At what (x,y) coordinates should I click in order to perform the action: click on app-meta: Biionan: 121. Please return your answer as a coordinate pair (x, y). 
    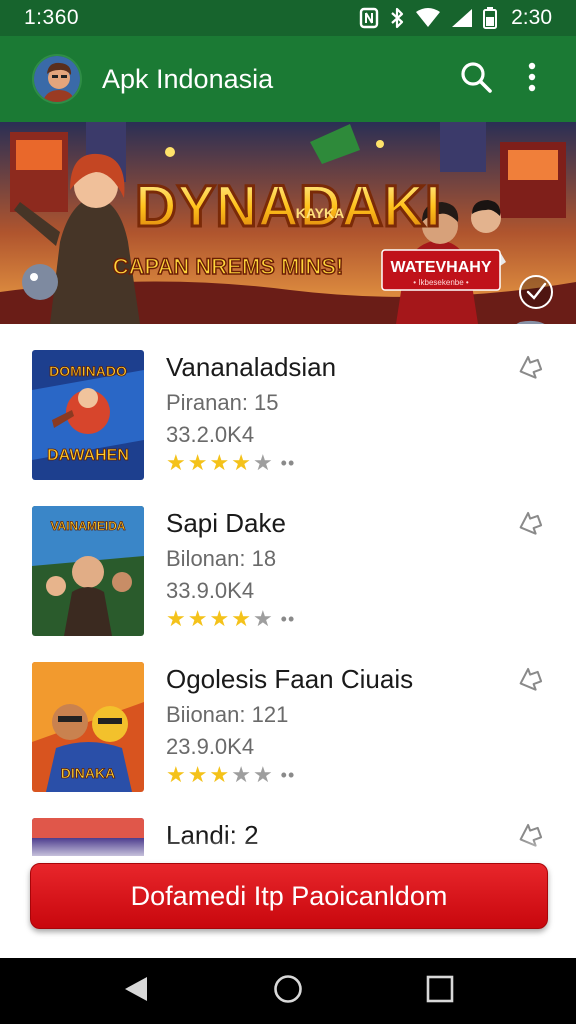
    Looking at the image, I should click on (227, 714).